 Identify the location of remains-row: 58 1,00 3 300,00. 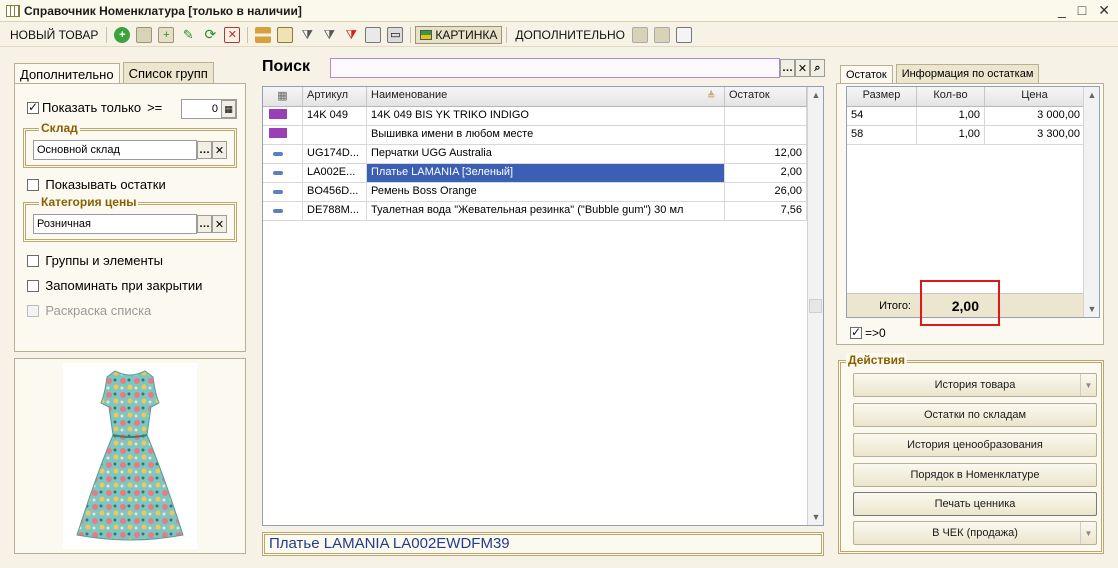
(973, 135).